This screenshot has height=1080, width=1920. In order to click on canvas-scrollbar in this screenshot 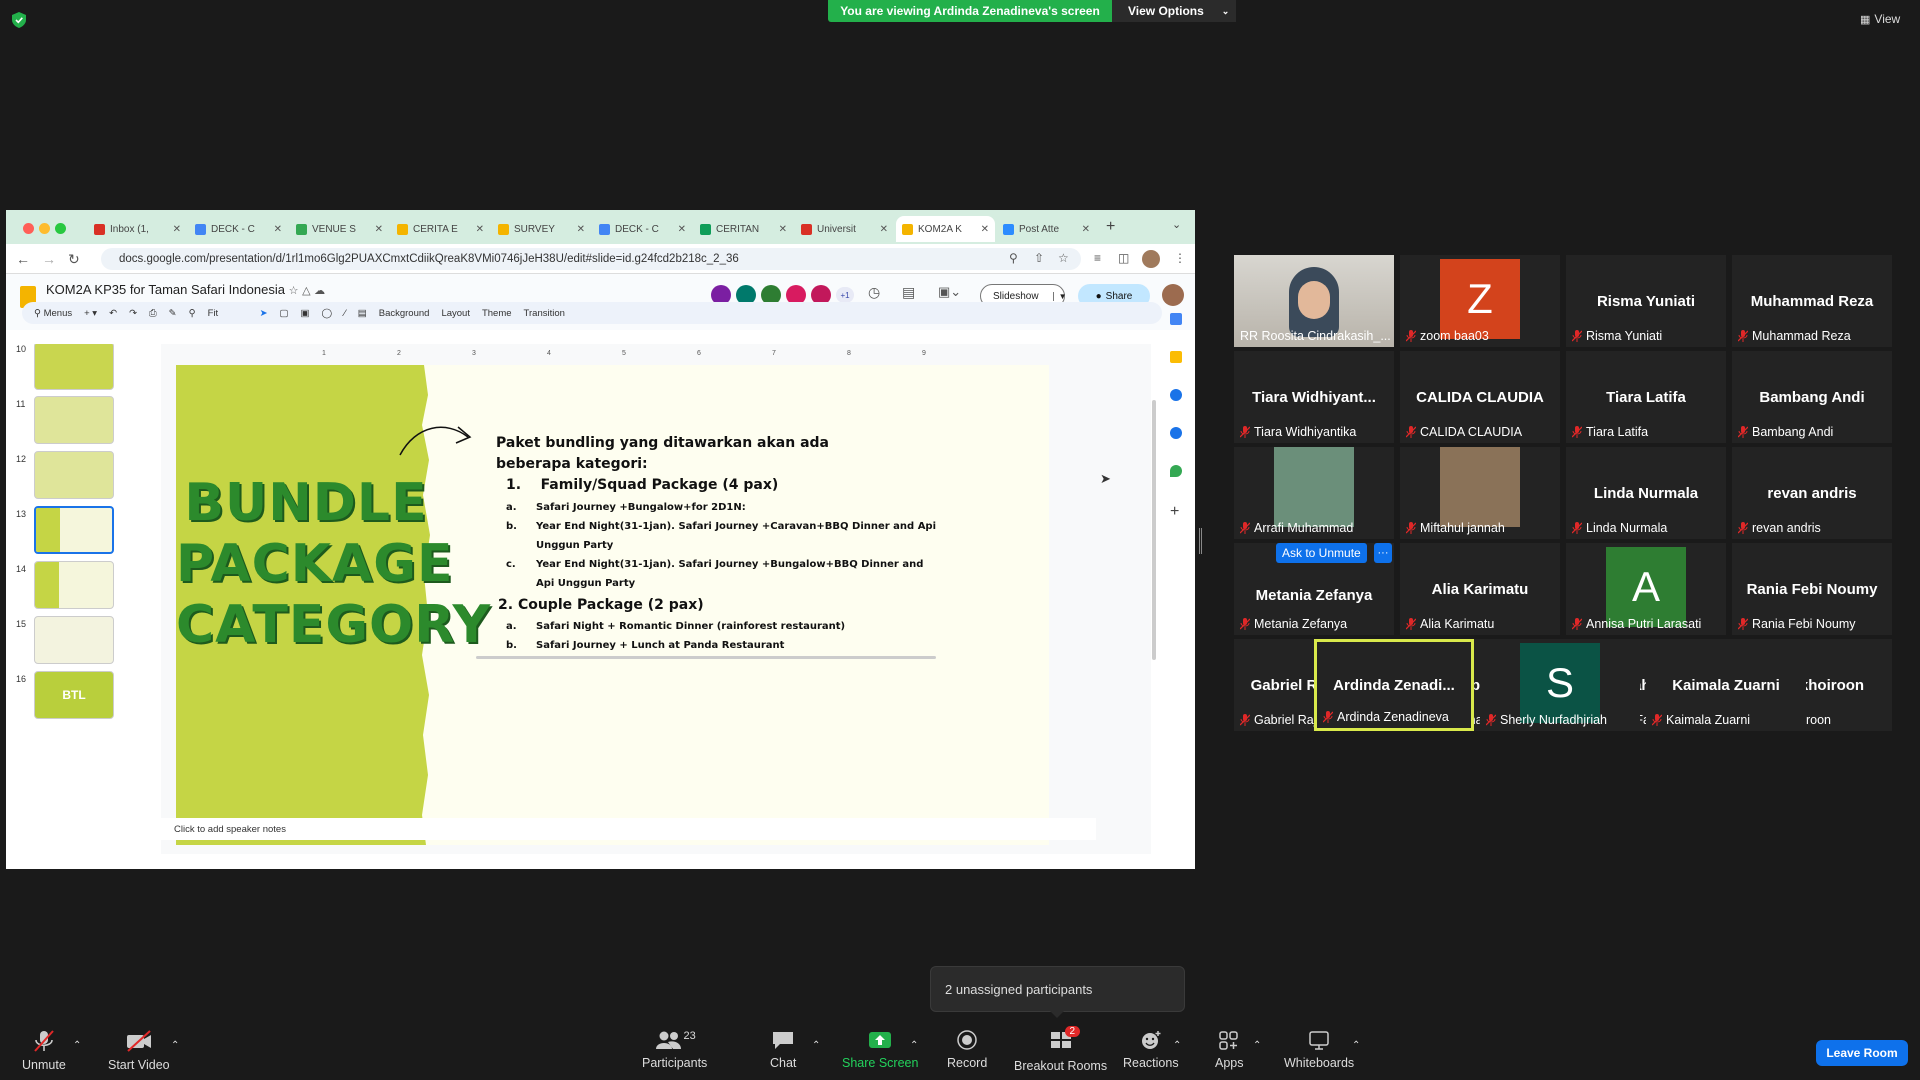, I will do `click(1154, 530)`.